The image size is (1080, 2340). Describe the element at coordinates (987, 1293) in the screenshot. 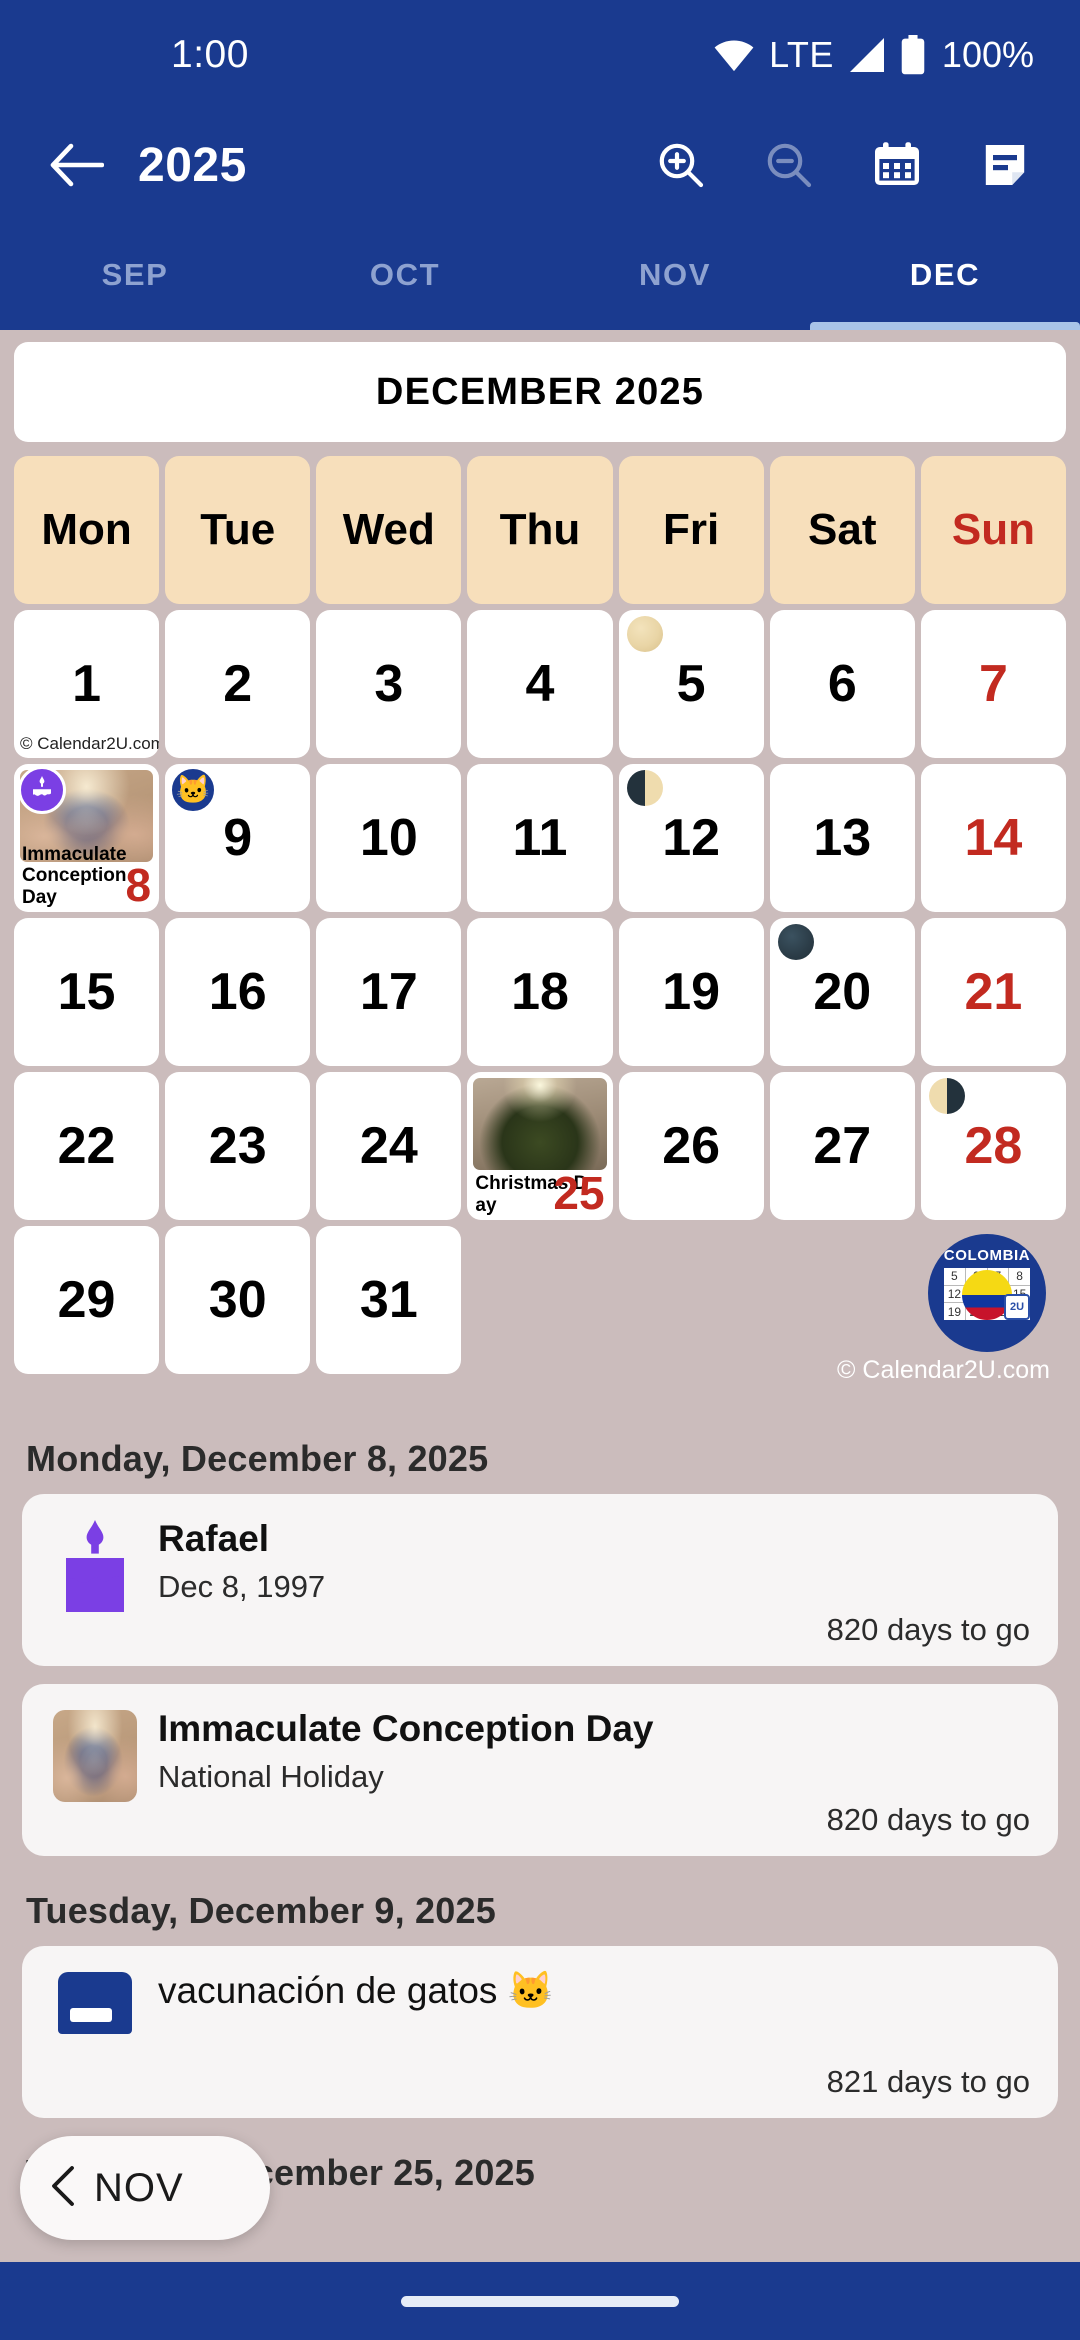

I see `country-badge-colombia: COLOMBIA 5 6 7 8 12 15 19 20 21 2U` at that location.